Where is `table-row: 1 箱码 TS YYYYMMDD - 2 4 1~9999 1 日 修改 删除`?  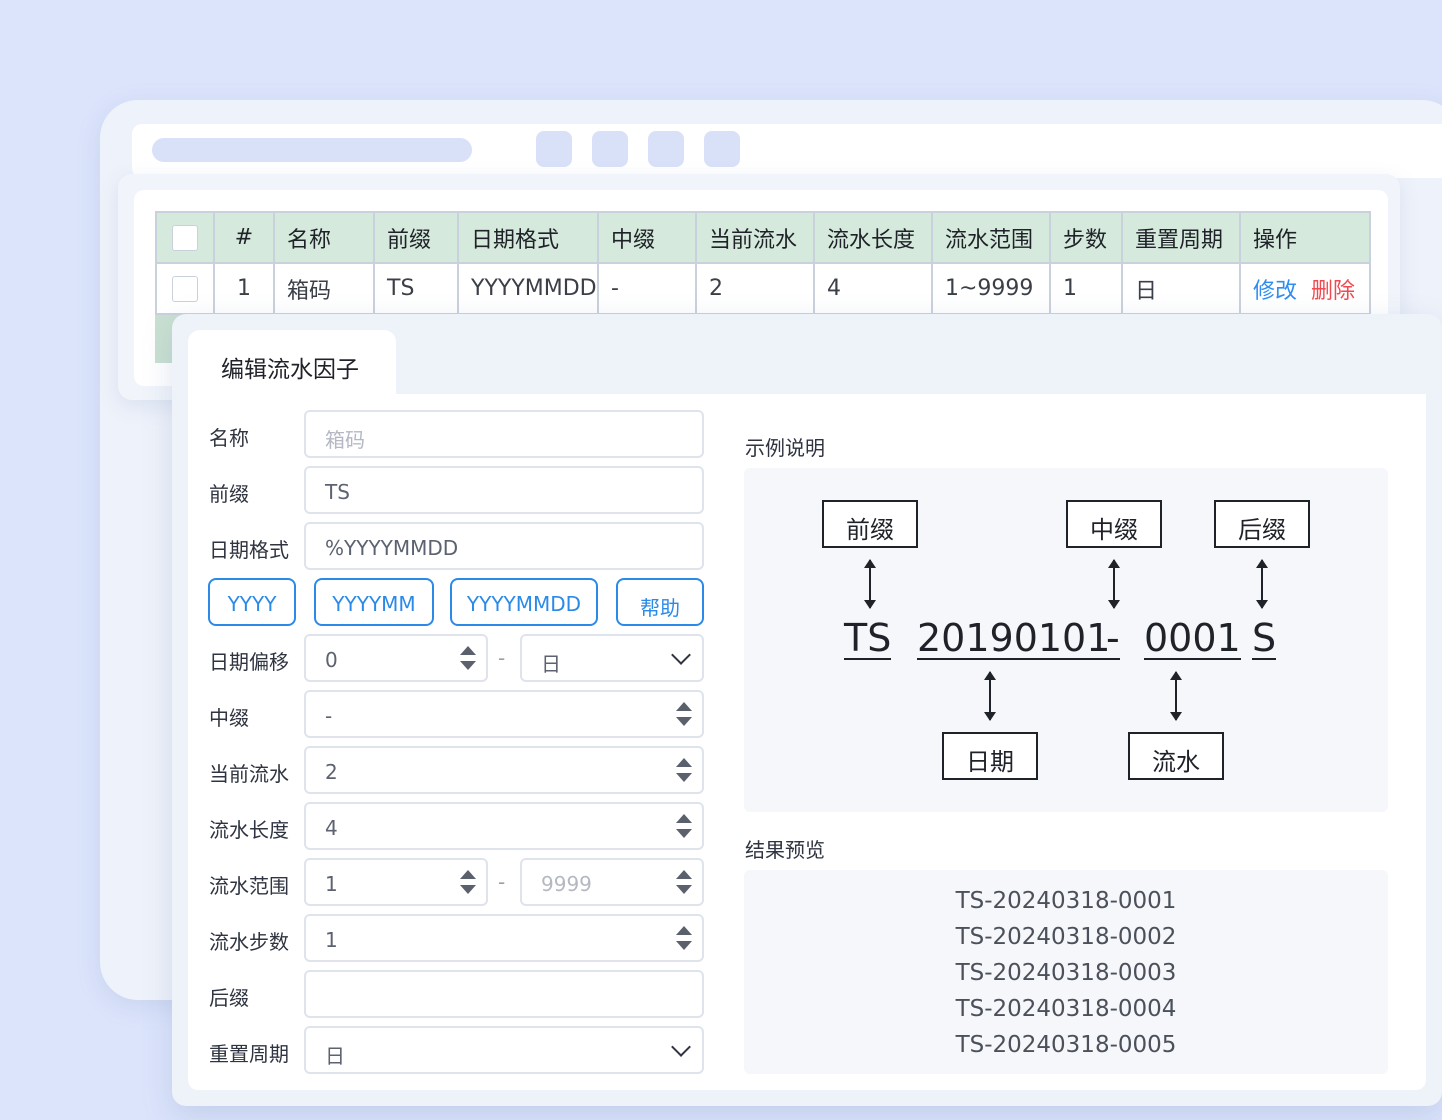 table-row: 1 箱码 TS YYYYMMDD - 2 4 1~9999 1 日 修改 删除 is located at coordinates (763, 288).